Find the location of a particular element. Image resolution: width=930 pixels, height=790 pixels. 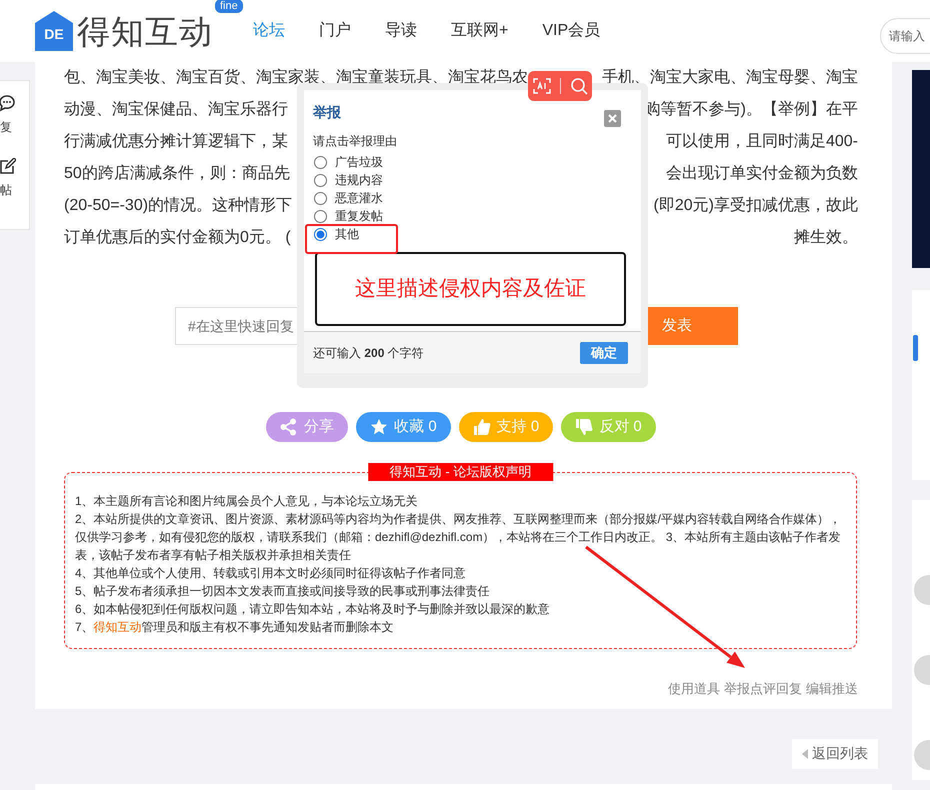

post-action-link: 使用道具 is located at coordinates (694, 688).